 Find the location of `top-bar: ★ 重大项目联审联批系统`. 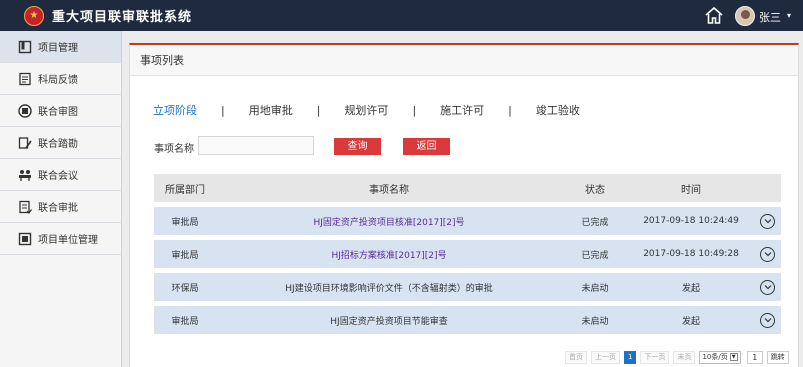

top-bar: ★ 重大项目联审联批系统 is located at coordinates (401, 15).